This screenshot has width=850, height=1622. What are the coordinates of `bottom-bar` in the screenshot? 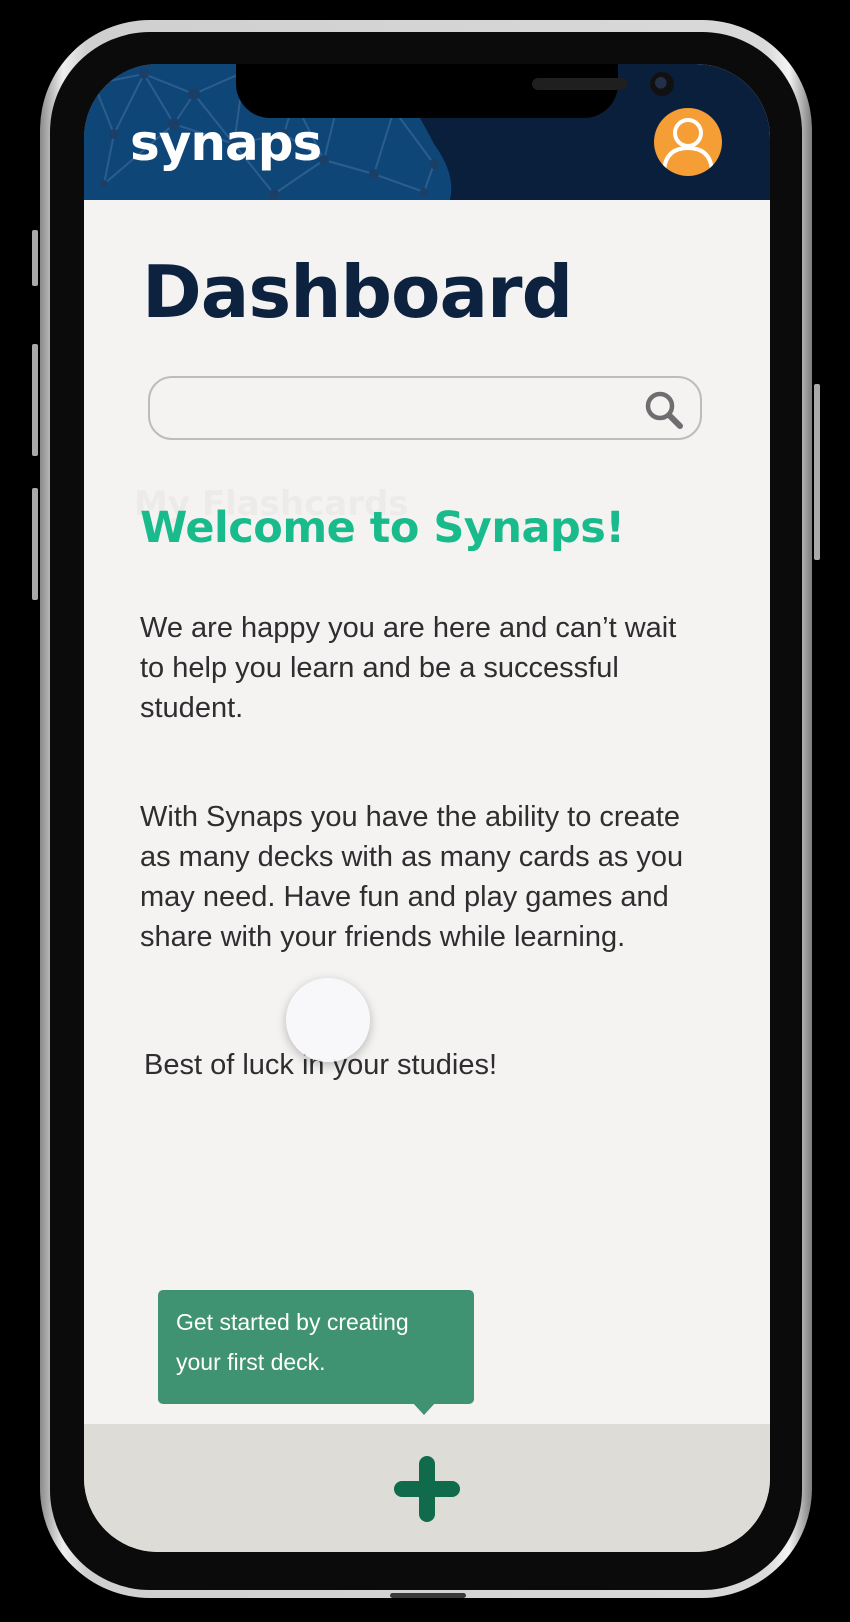 It's located at (427, 1488).